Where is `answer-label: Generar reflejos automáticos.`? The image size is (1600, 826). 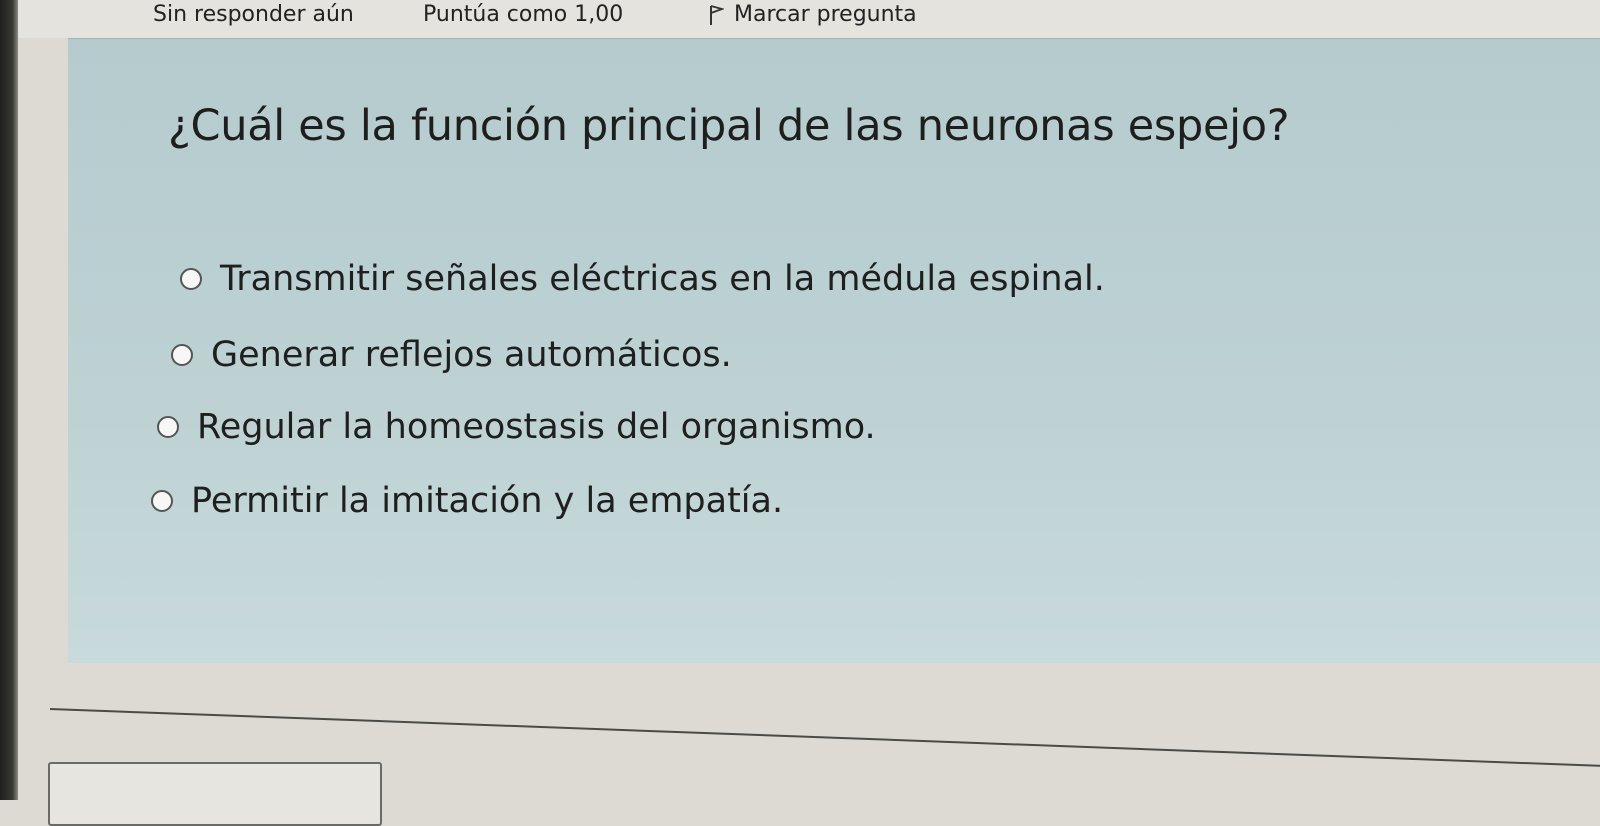
answer-label: Generar reflejos automáticos. is located at coordinates (471, 355).